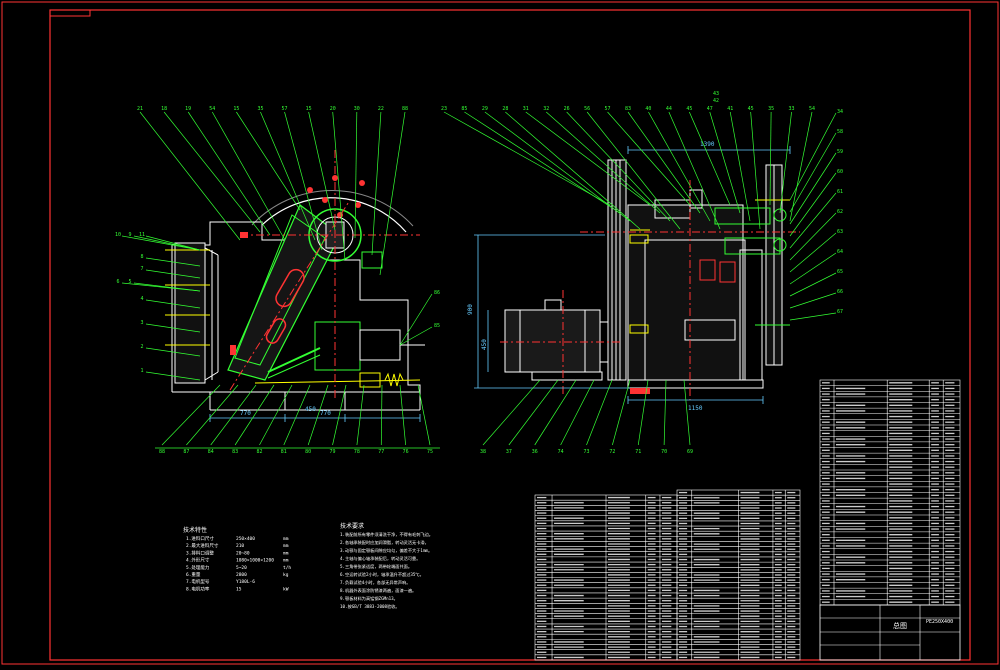 This screenshot has width=1000, height=670. What do you see at coordinates (378, 590) in the screenshot?
I see `requirement-line: 8.机器外表面涂防锈漆两遍，面漆一遍。` at bounding box center [378, 590].